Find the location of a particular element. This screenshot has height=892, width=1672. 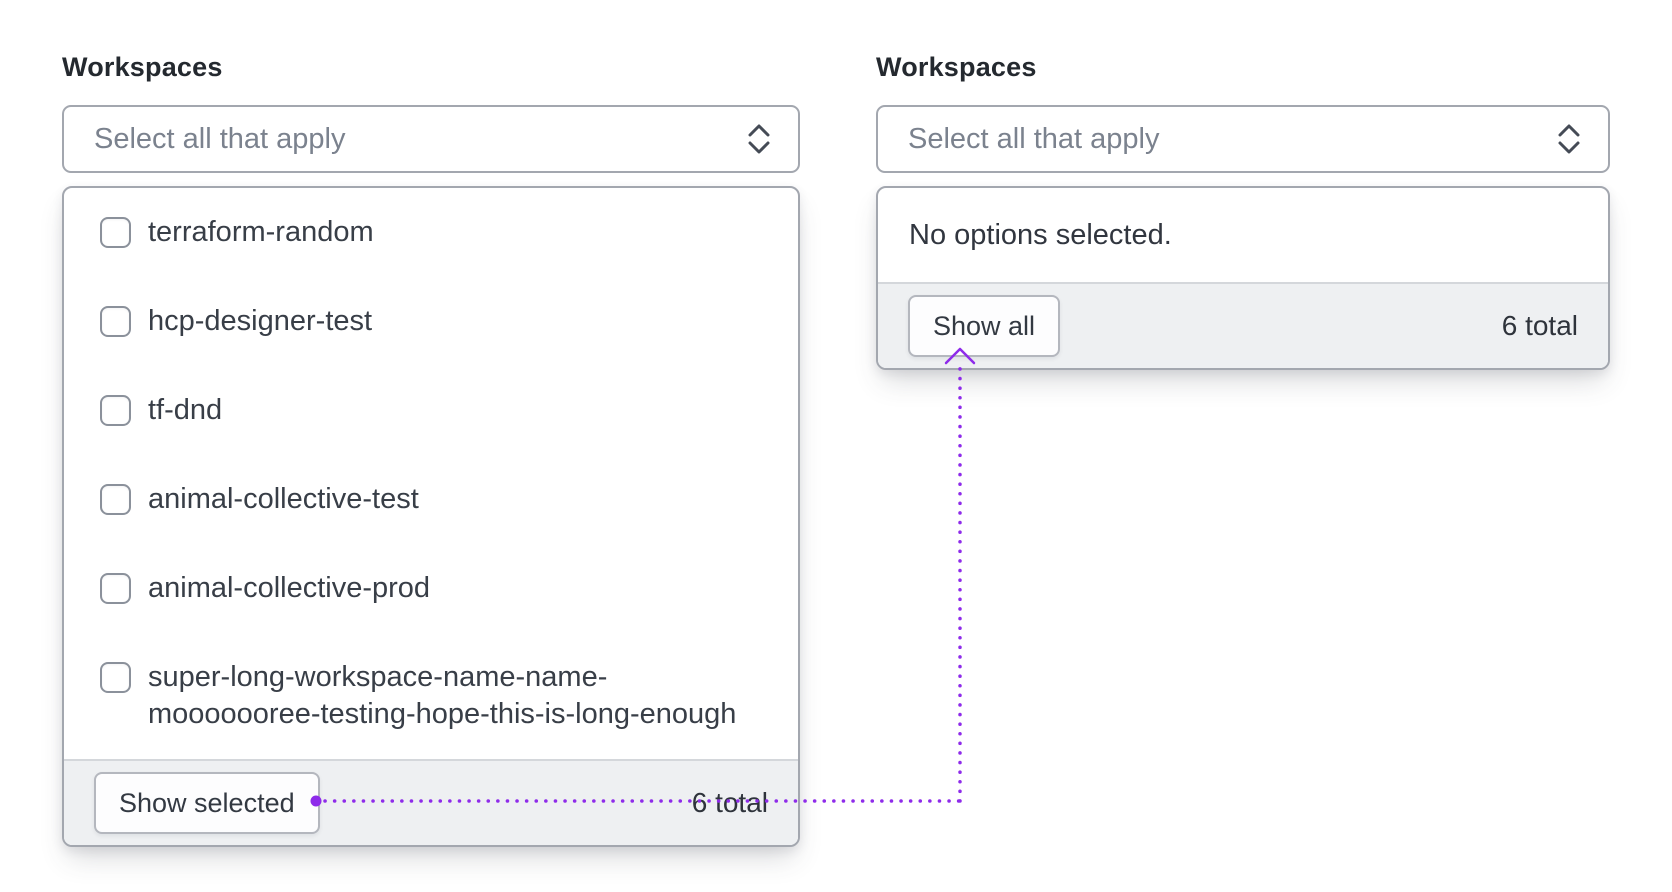

options-dropdown: No options selected. Show all 6 total is located at coordinates (1243, 278).